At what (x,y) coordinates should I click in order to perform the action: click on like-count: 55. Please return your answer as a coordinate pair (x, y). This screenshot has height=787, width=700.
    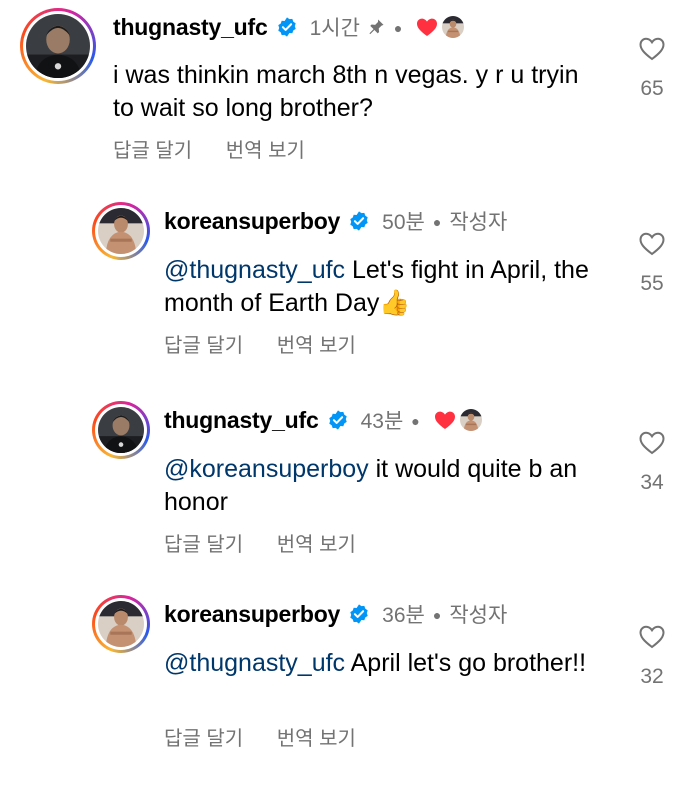
    Looking at the image, I should click on (652, 283).